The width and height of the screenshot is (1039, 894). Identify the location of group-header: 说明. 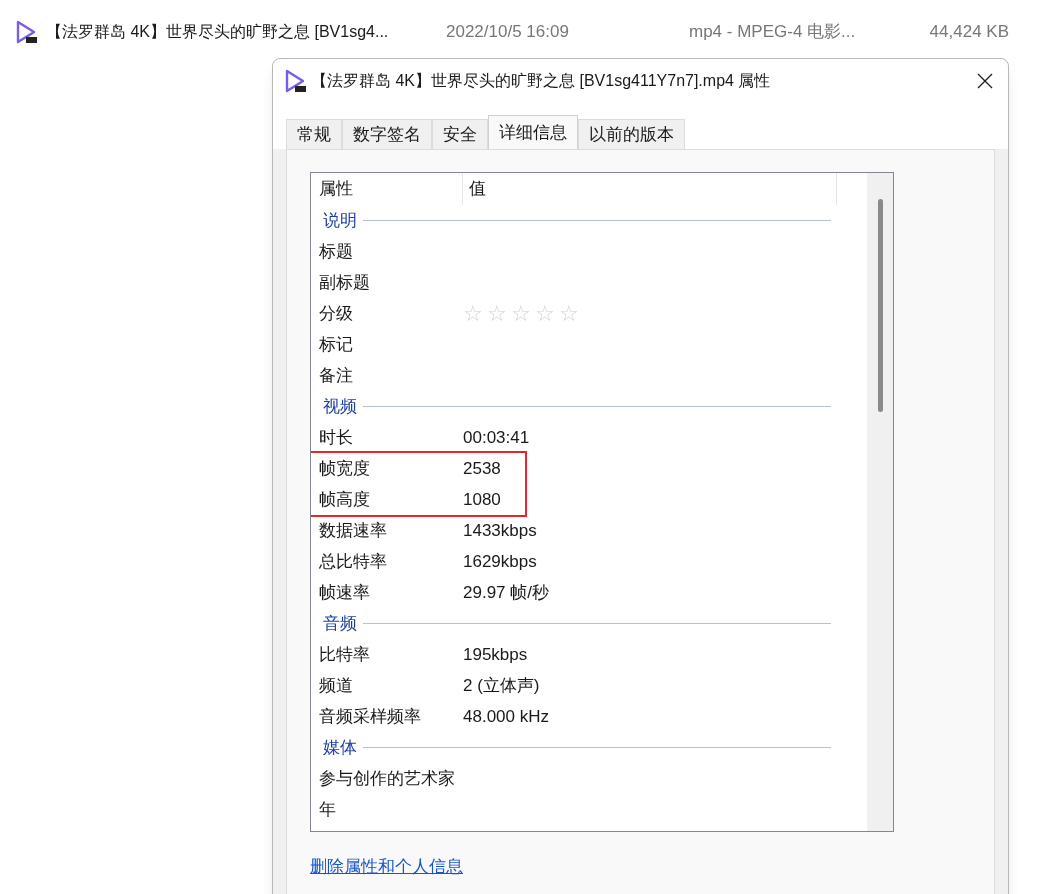
(340, 220).